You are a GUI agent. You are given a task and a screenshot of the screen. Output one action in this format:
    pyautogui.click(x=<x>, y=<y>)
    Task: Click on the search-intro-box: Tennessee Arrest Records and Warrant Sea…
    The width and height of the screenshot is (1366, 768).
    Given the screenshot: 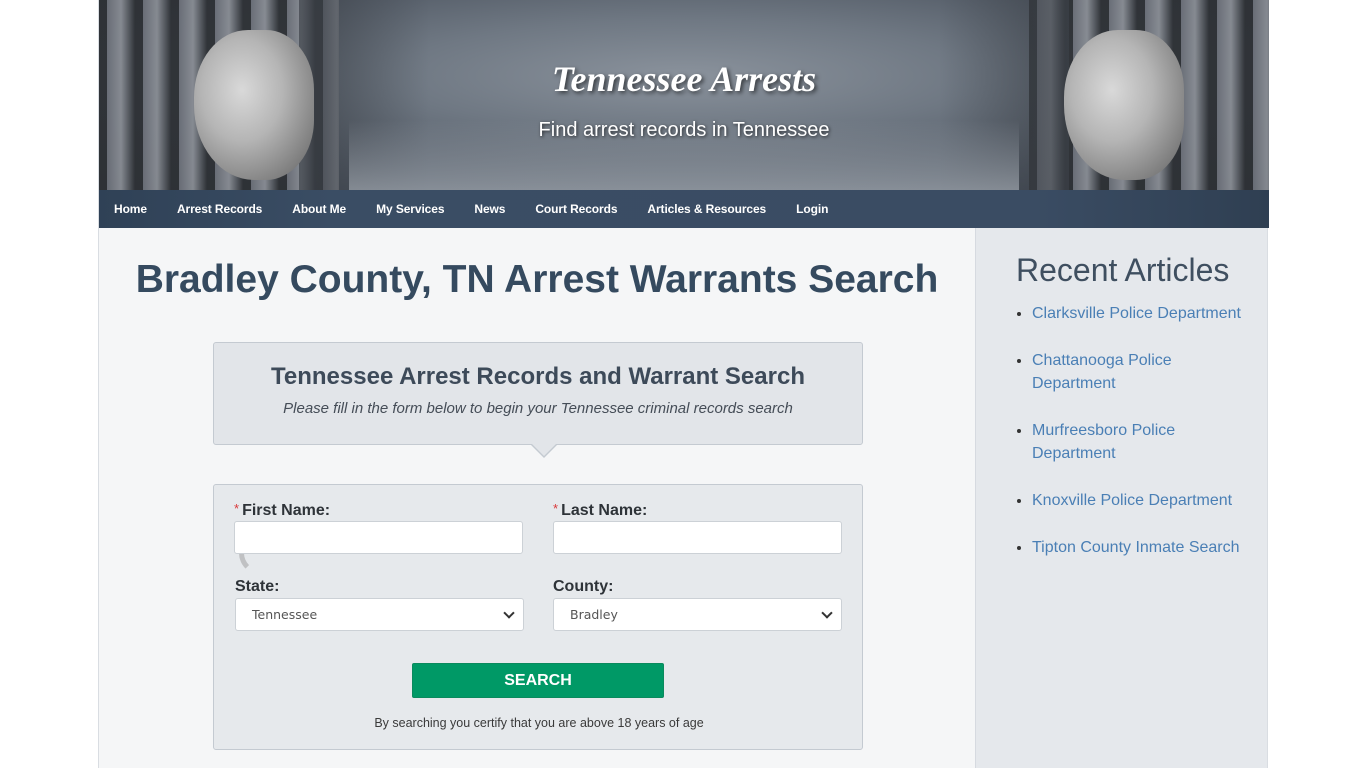 What is the action you would take?
    pyautogui.click(x=538, y=400)
    